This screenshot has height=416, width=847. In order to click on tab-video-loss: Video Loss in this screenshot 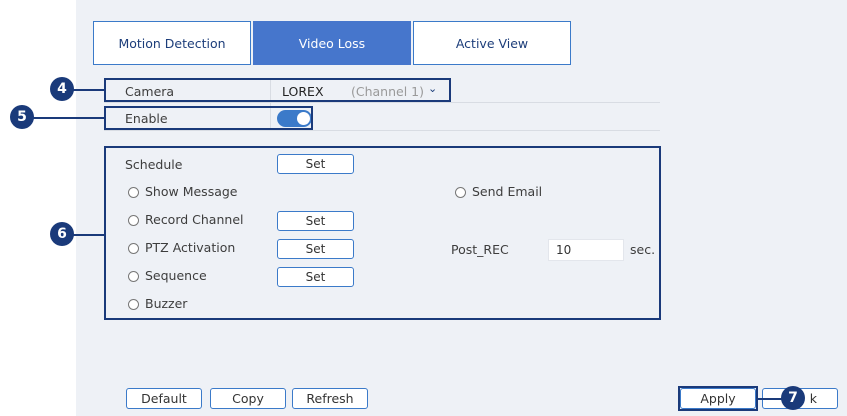, I will do `click(332, 43)`.